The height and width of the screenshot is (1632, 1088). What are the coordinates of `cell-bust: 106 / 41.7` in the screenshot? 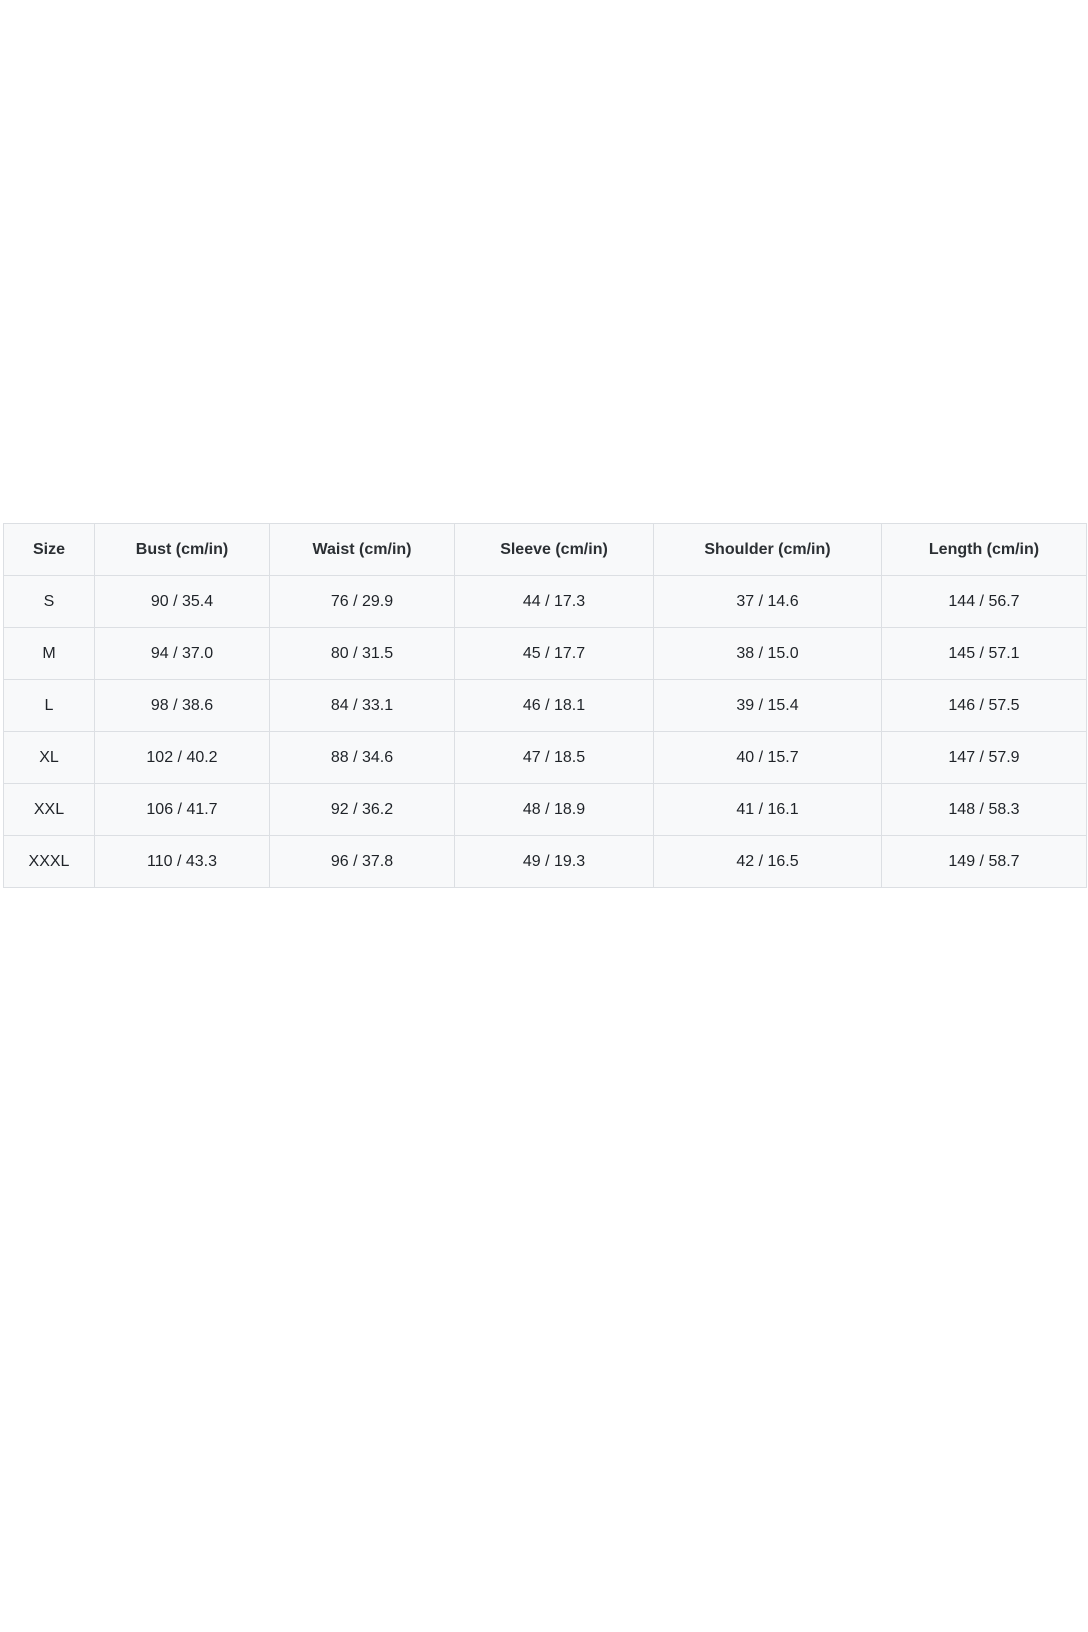 It's located at (182, 809).